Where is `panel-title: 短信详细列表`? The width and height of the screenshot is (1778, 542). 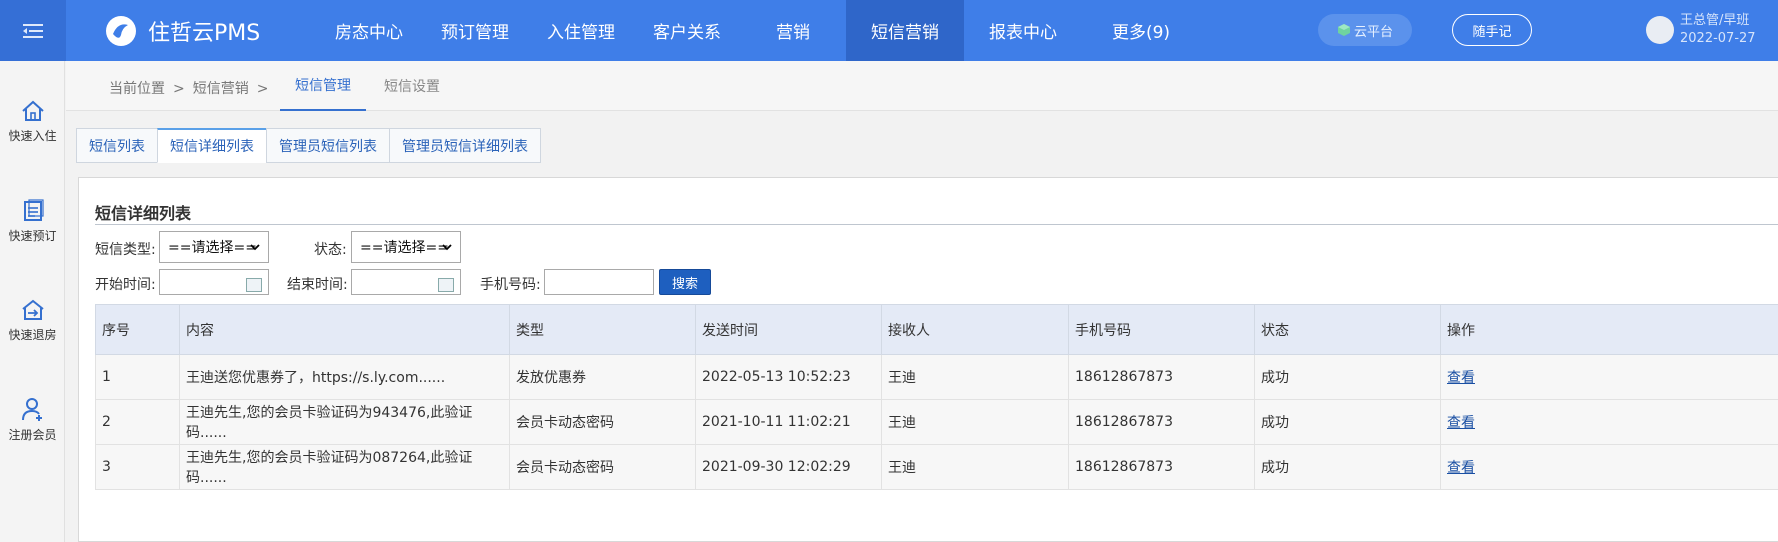
panel-title: 短信详细列表 is located at coordinates (143, 213).